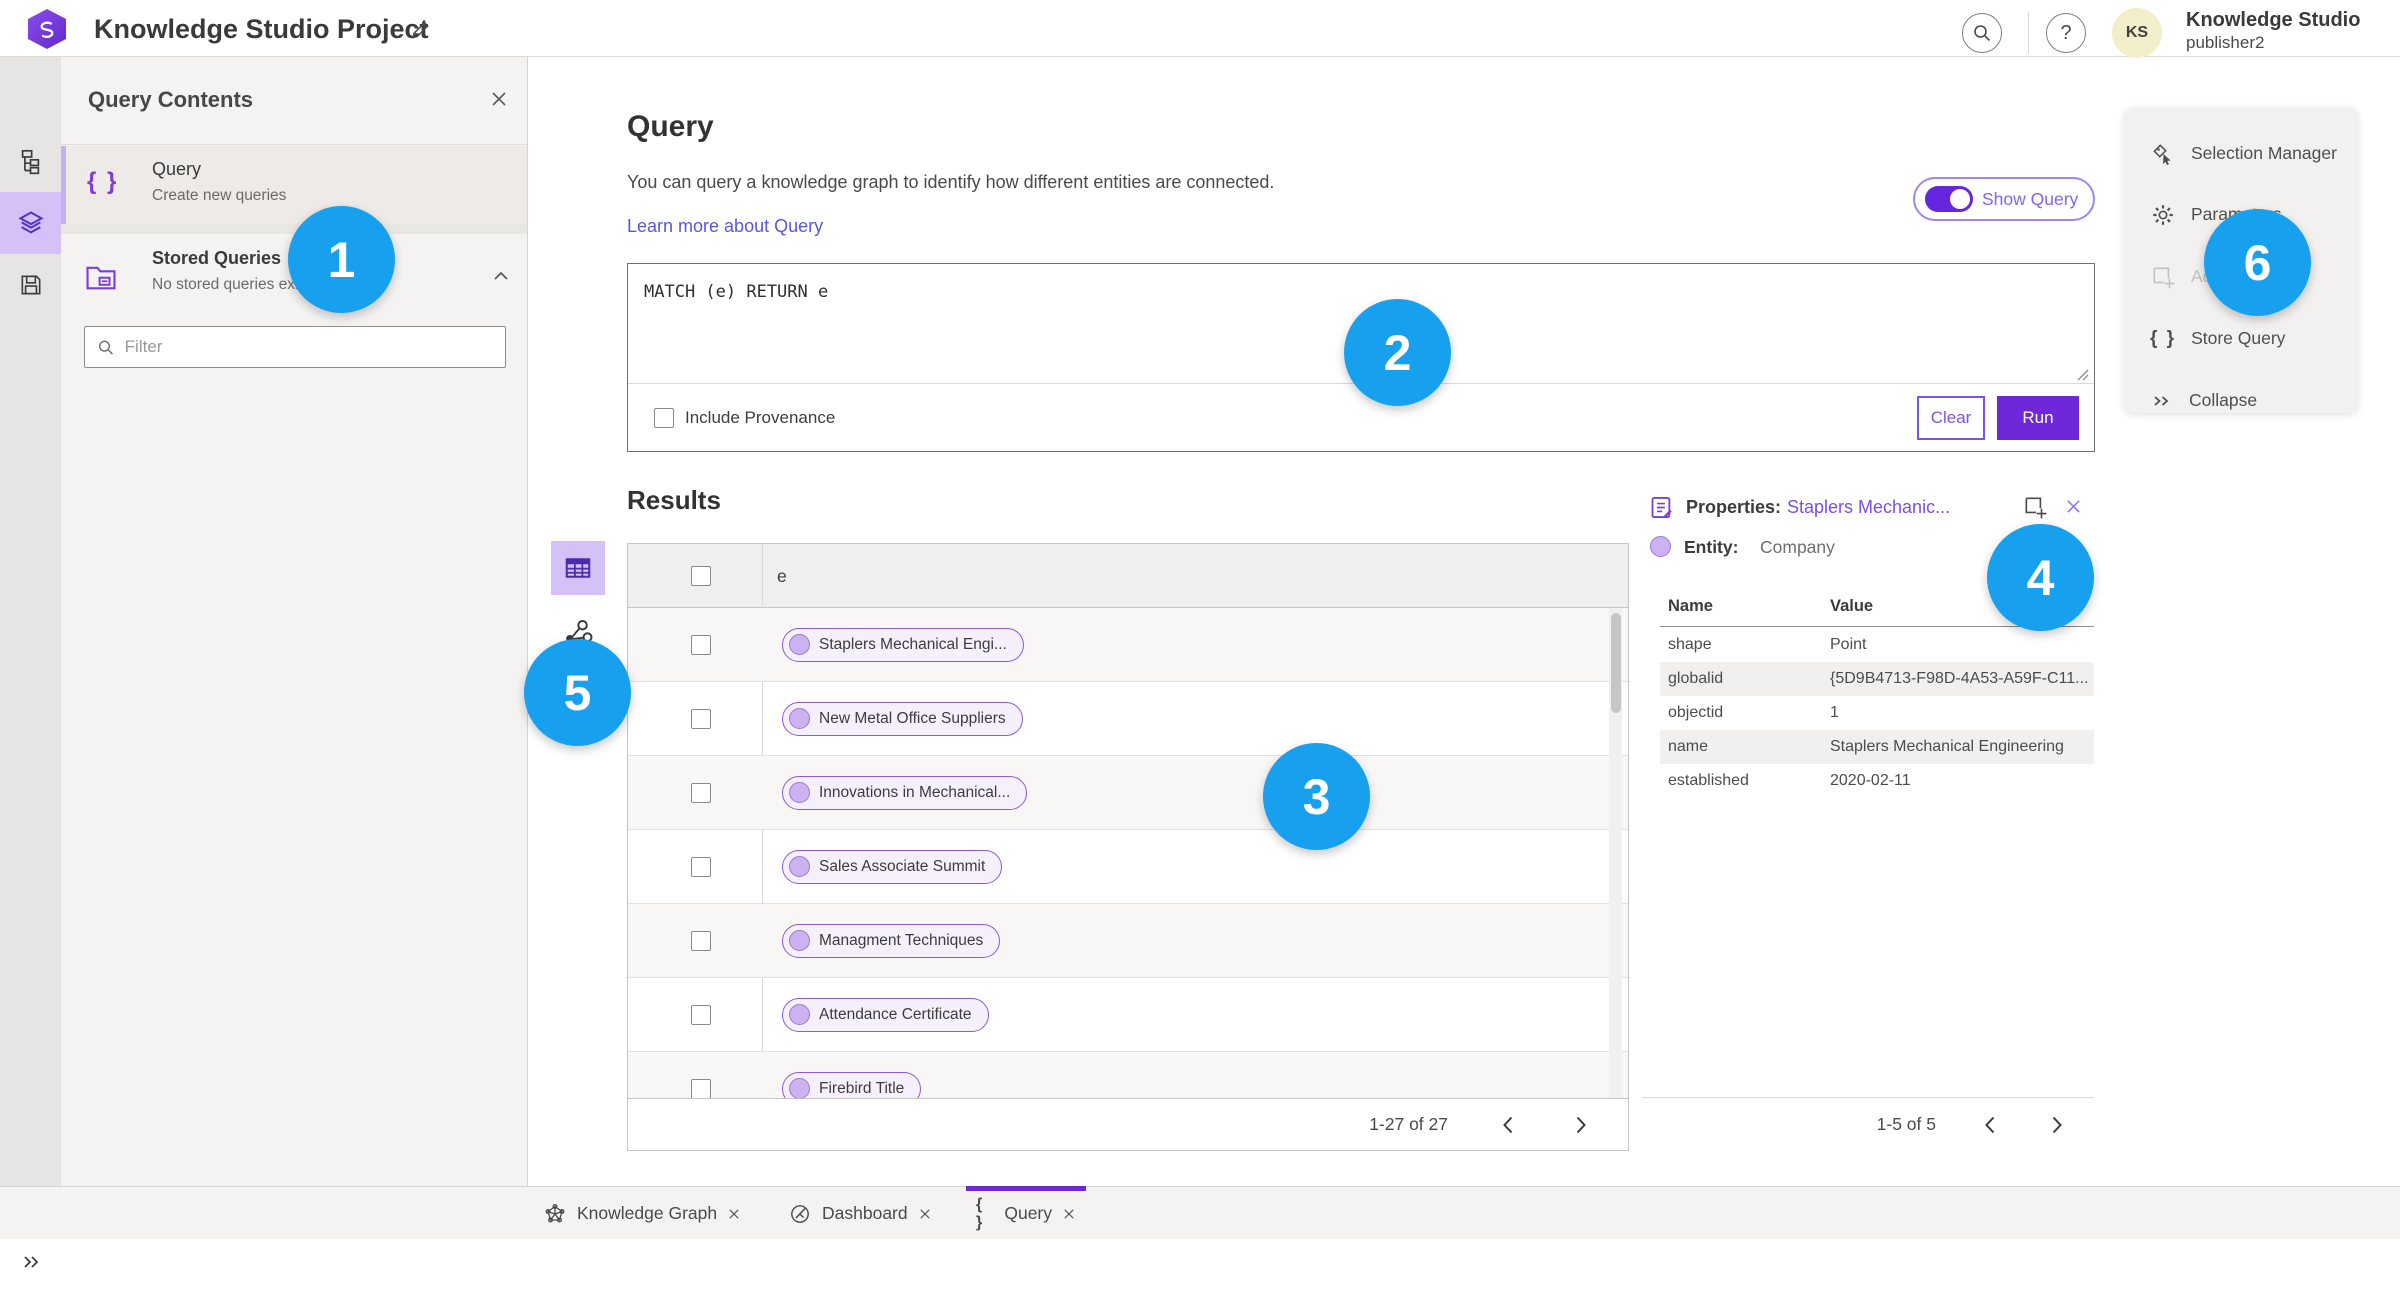 The width and height of the screenshot is (2400, 1293). What do you see at coordinates (1690, 606) in the screenshot?
I see `prop-col-name: Name` at bounding box center [1690, 606].